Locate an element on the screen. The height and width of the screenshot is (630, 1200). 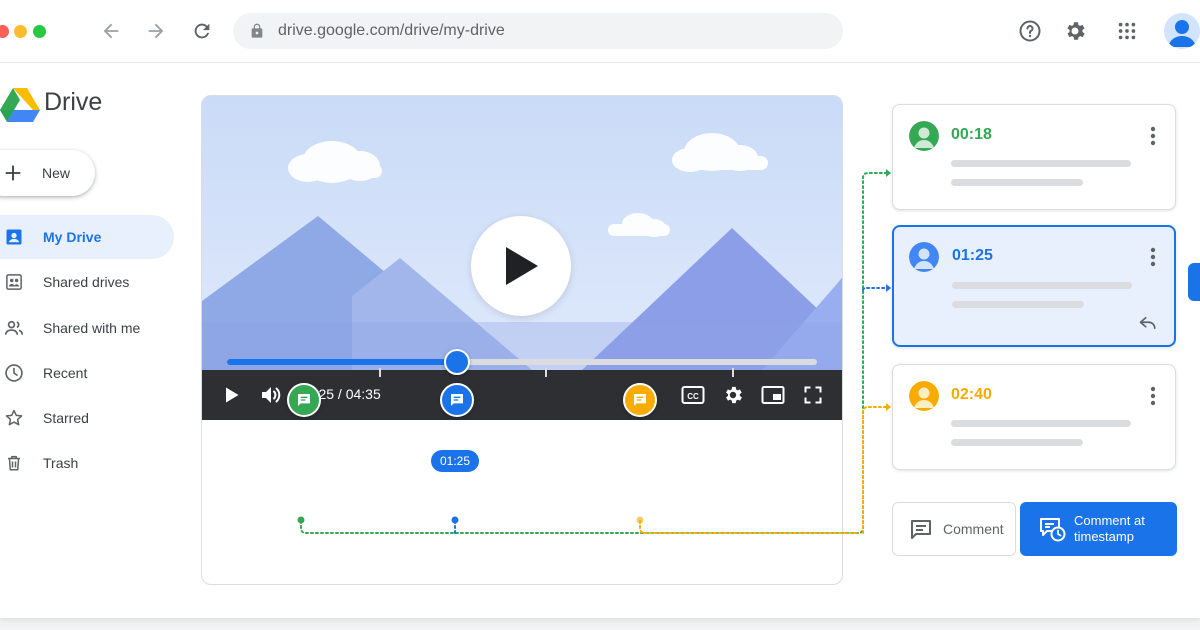
reload-button is located at coordinates (202, 31).